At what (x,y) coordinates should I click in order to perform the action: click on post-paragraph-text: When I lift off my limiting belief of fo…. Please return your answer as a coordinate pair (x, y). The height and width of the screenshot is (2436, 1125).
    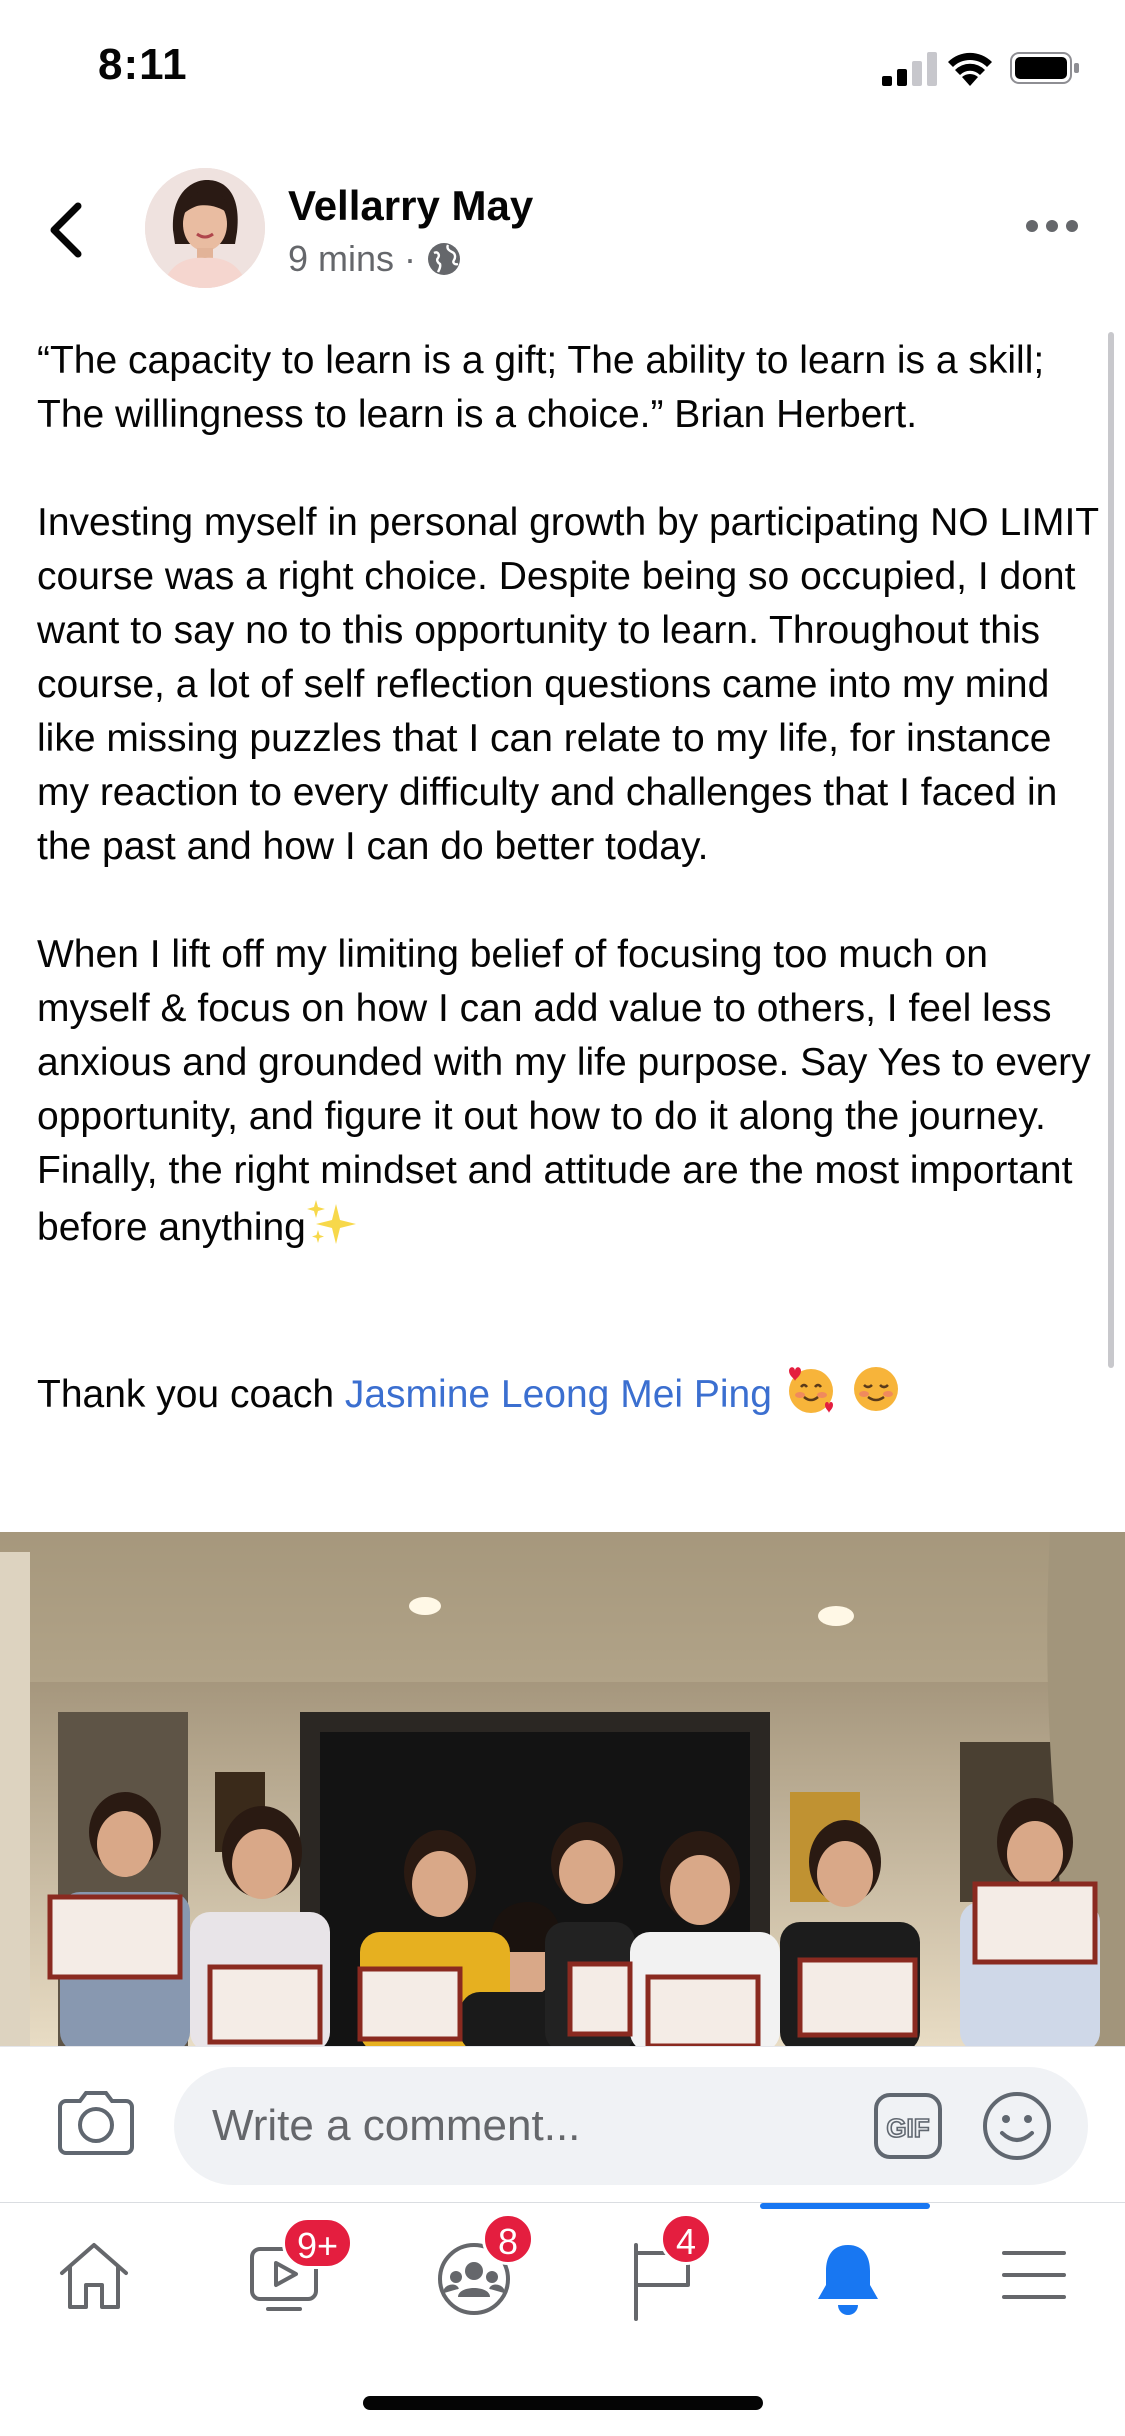
    Looking at the image, I should click on (564, 1091).